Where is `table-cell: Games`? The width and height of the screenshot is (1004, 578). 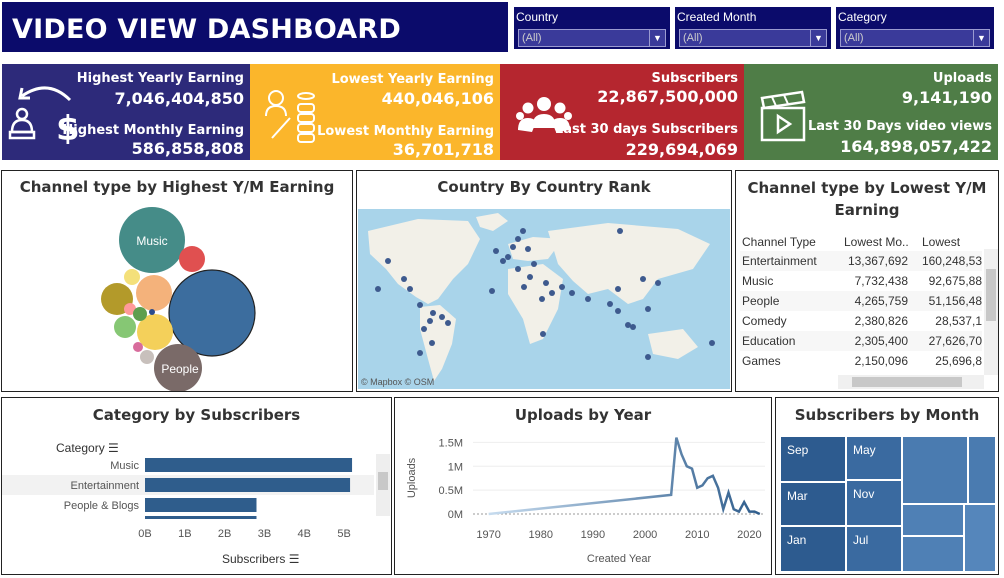 table-cell: Games is located at coordinates (761, 361).